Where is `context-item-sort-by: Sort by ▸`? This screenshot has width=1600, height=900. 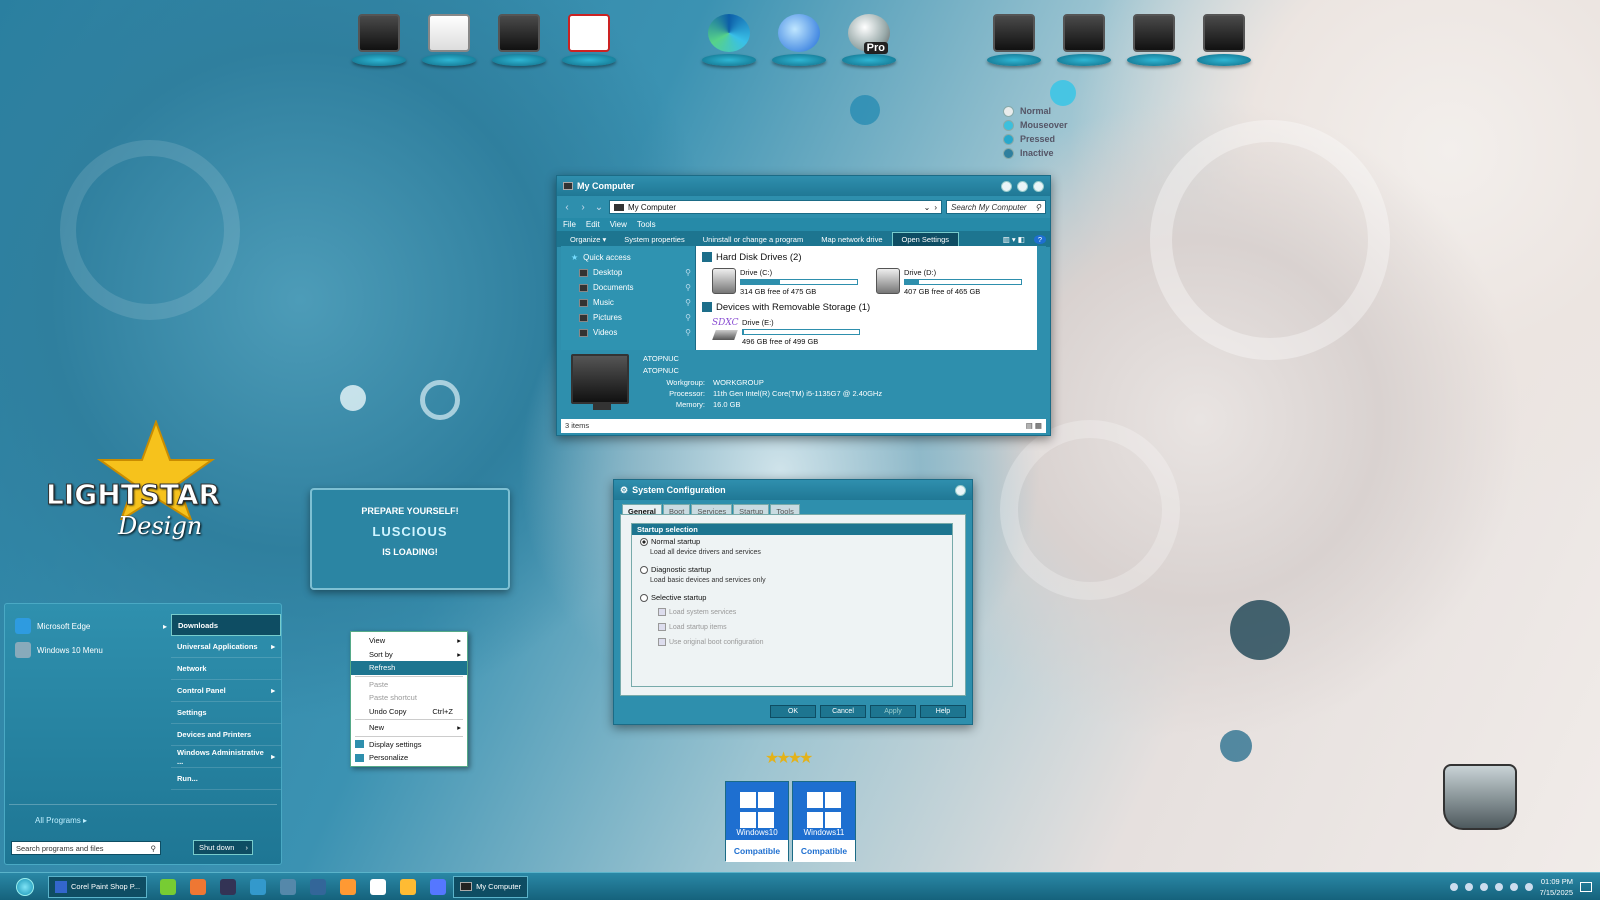 context-item-sort-by: Sort by ▸ is located at coordinates (409, 655).